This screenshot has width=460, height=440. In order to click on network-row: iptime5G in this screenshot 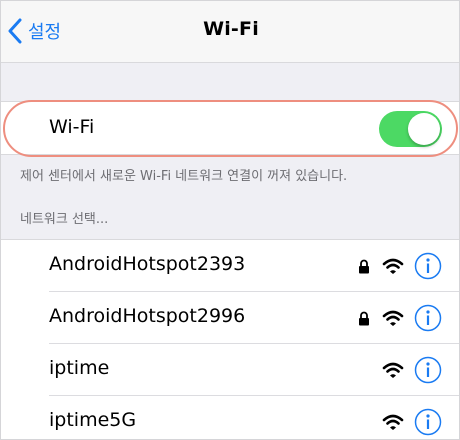, I will do `click(230, 417)`.